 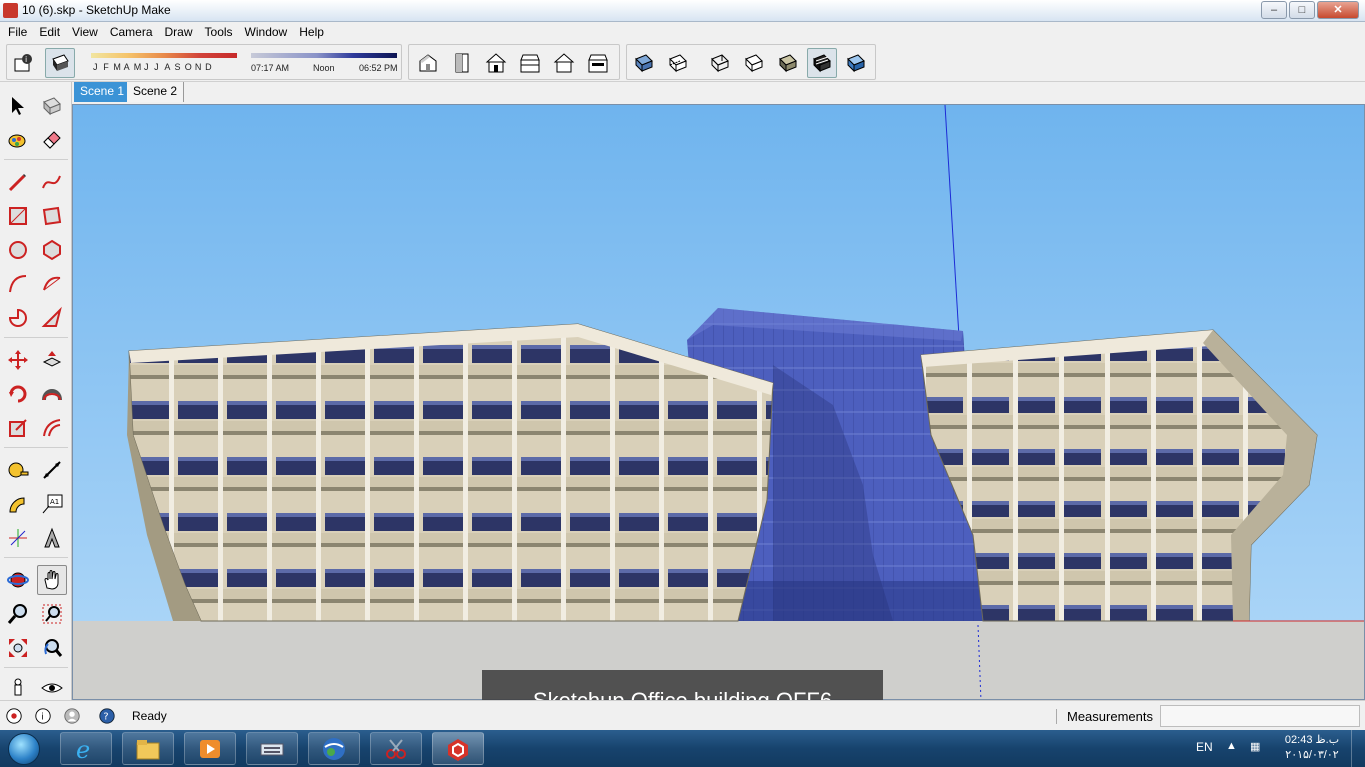 I want to click on language-indicator: EN, so click(x=1204, y=747).